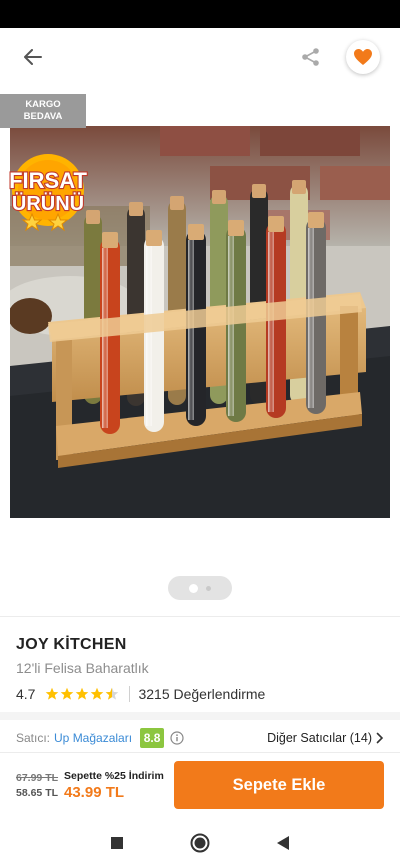  What do you see at coordinates (177, 738) in the screenshot?
I see `info-icon` at bounding box center [177, 738].